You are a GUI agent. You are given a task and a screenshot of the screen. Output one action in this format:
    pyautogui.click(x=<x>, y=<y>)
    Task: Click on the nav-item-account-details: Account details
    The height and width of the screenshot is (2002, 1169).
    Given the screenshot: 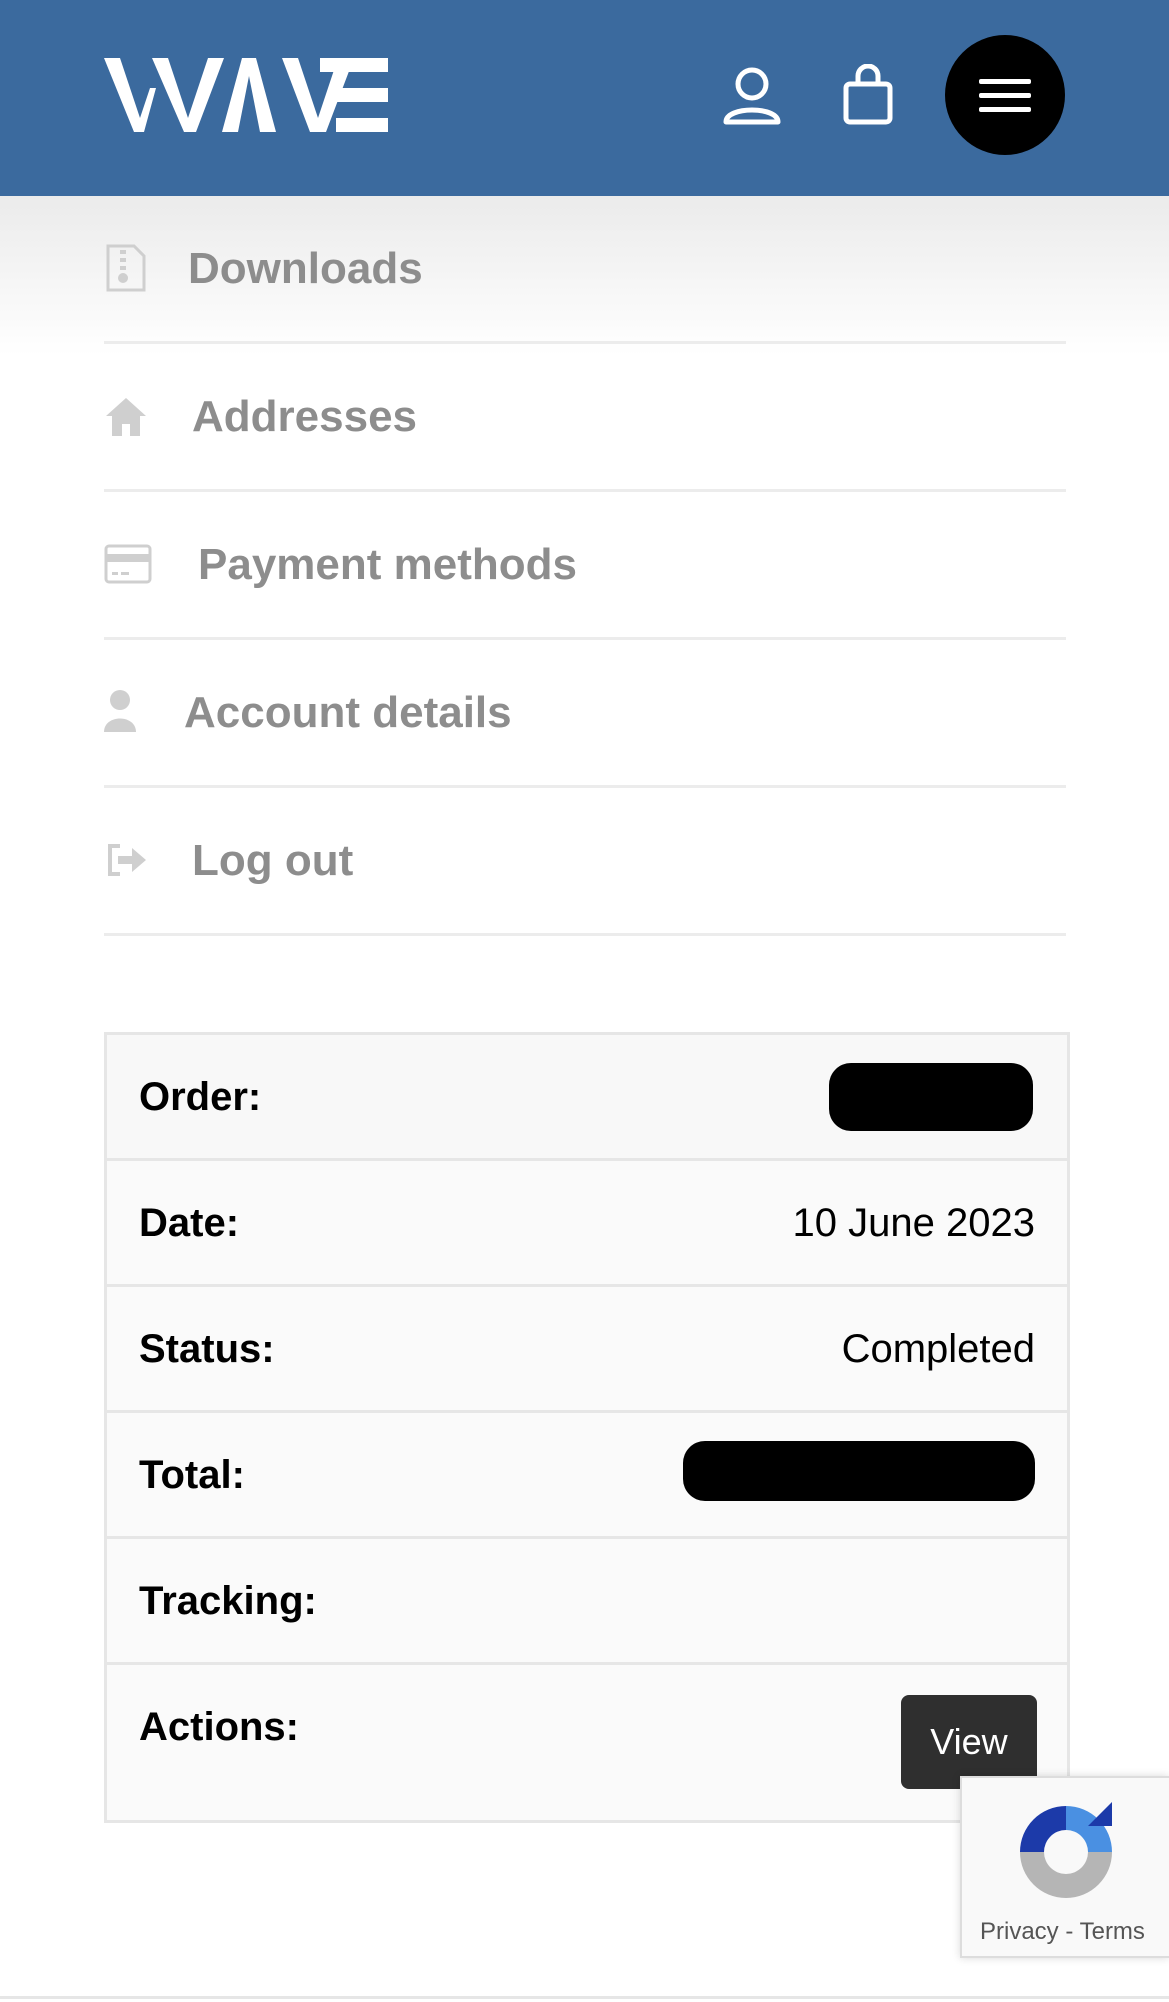 What is the action you would take?
    pyautogui.click(x=585, y=714)
    